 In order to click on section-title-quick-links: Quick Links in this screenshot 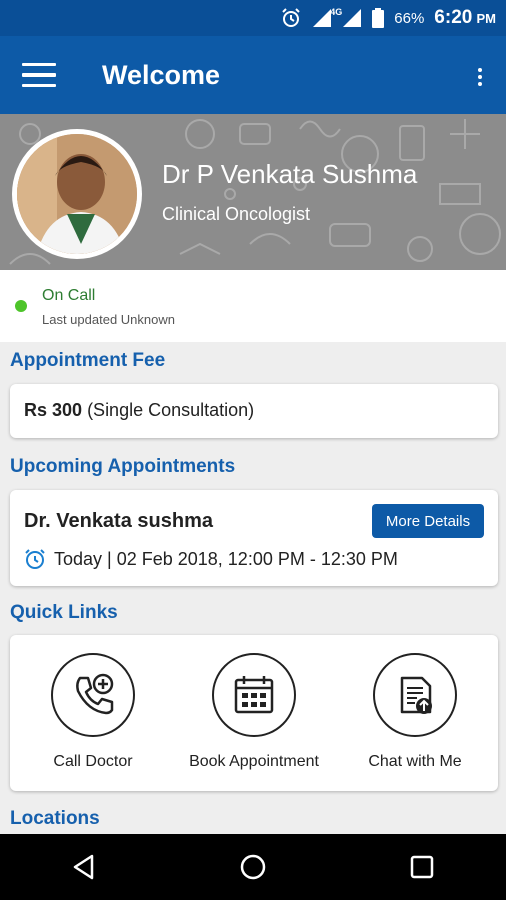, I will do `click(64, 612)`.